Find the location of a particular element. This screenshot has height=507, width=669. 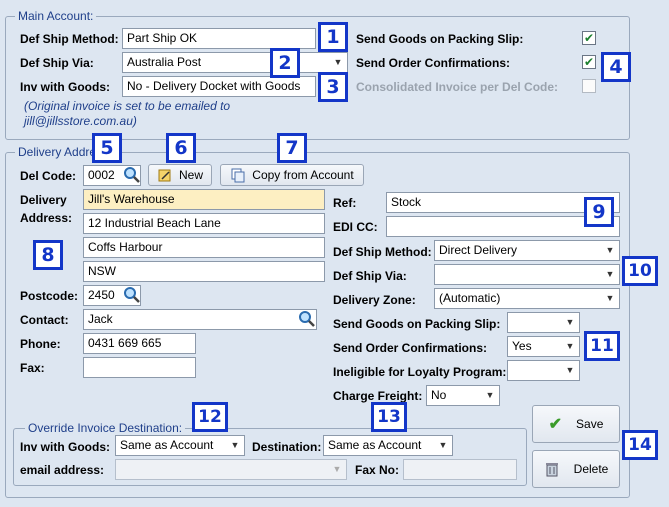

save-button-label: Save is located at coordinates (590, 424).